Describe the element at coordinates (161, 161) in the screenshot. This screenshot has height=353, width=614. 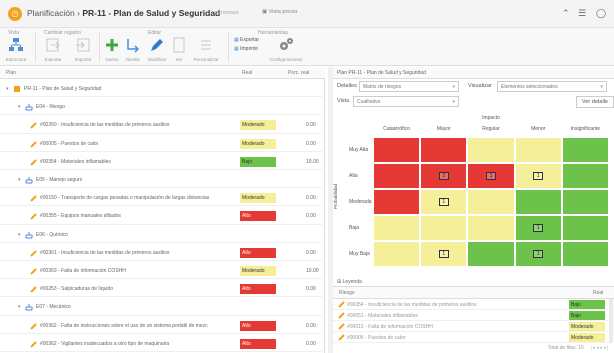
I see `table-row: #00354 - Materiales inflamables Bajo 10.00` at that location.